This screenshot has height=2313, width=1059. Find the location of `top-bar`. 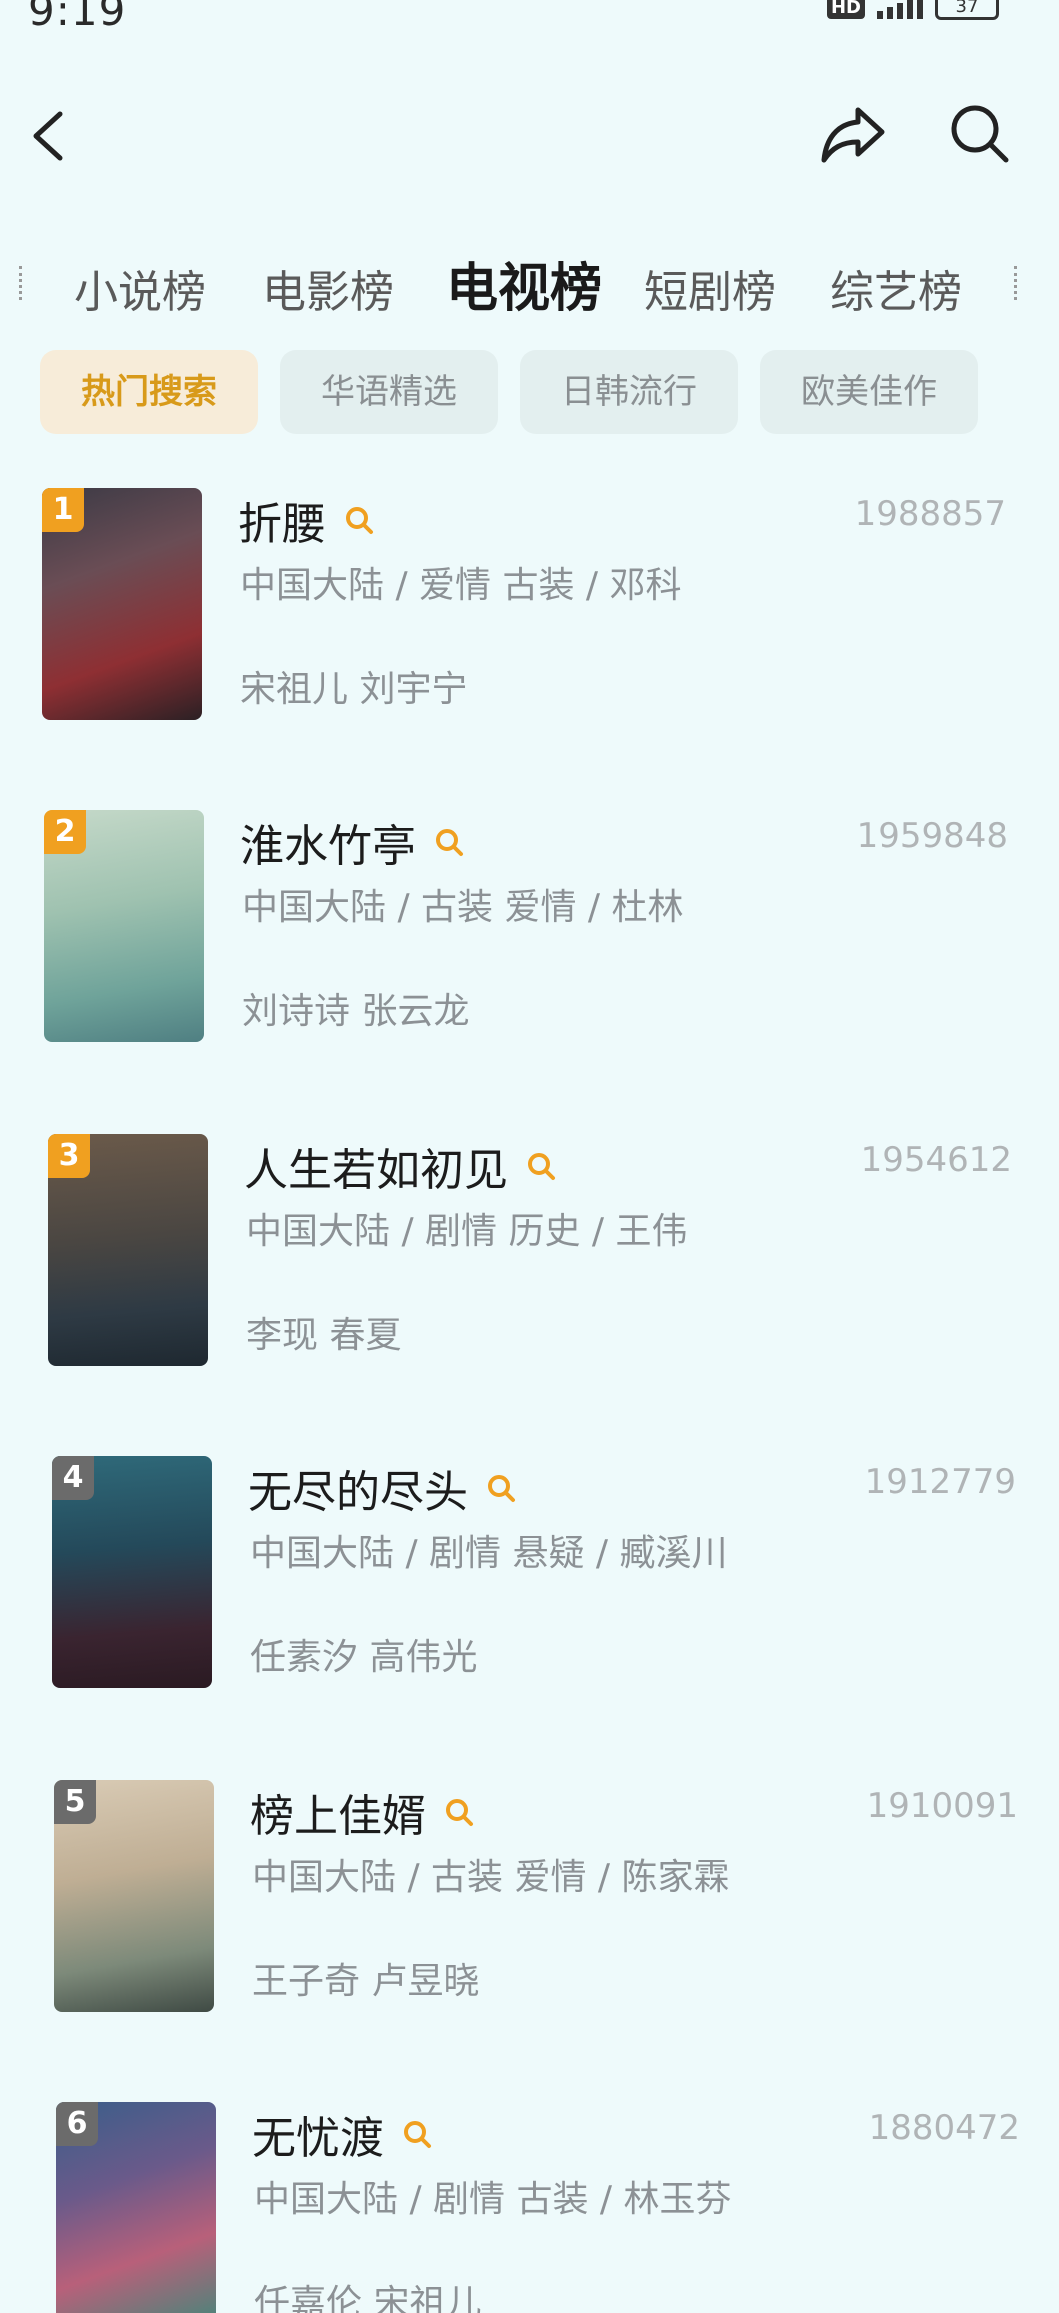

top-bar is located at coordinates (529, 135).